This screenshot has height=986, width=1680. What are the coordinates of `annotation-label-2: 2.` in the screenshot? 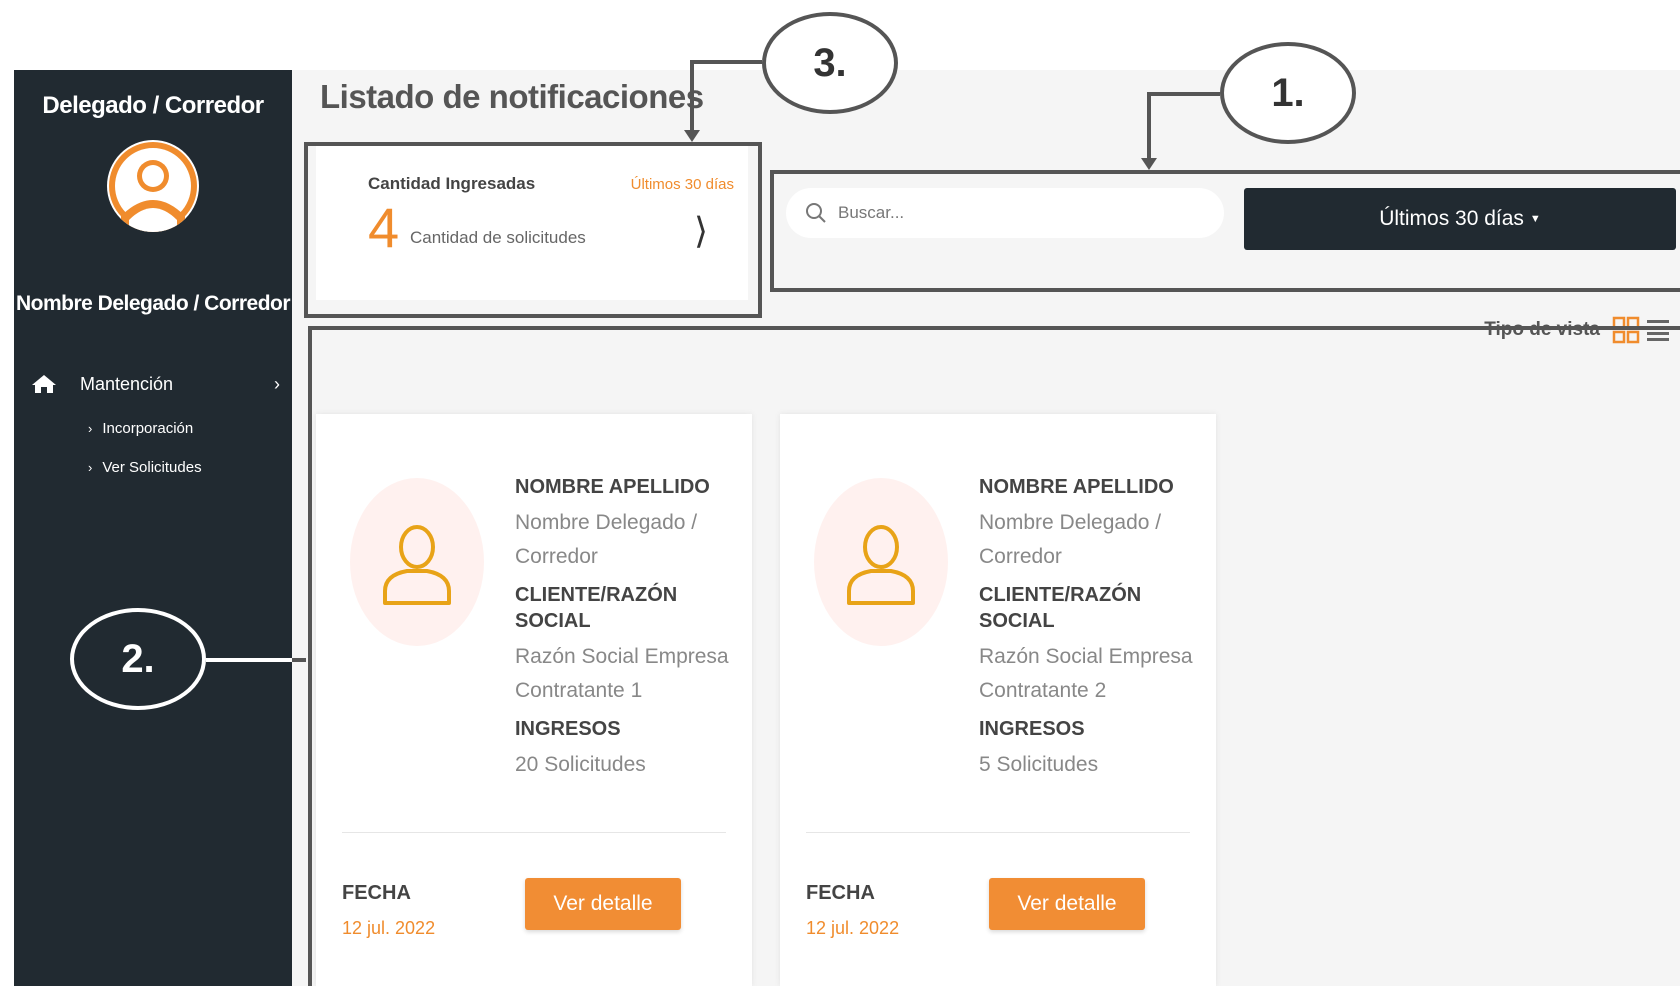 It's located at (138, 659).